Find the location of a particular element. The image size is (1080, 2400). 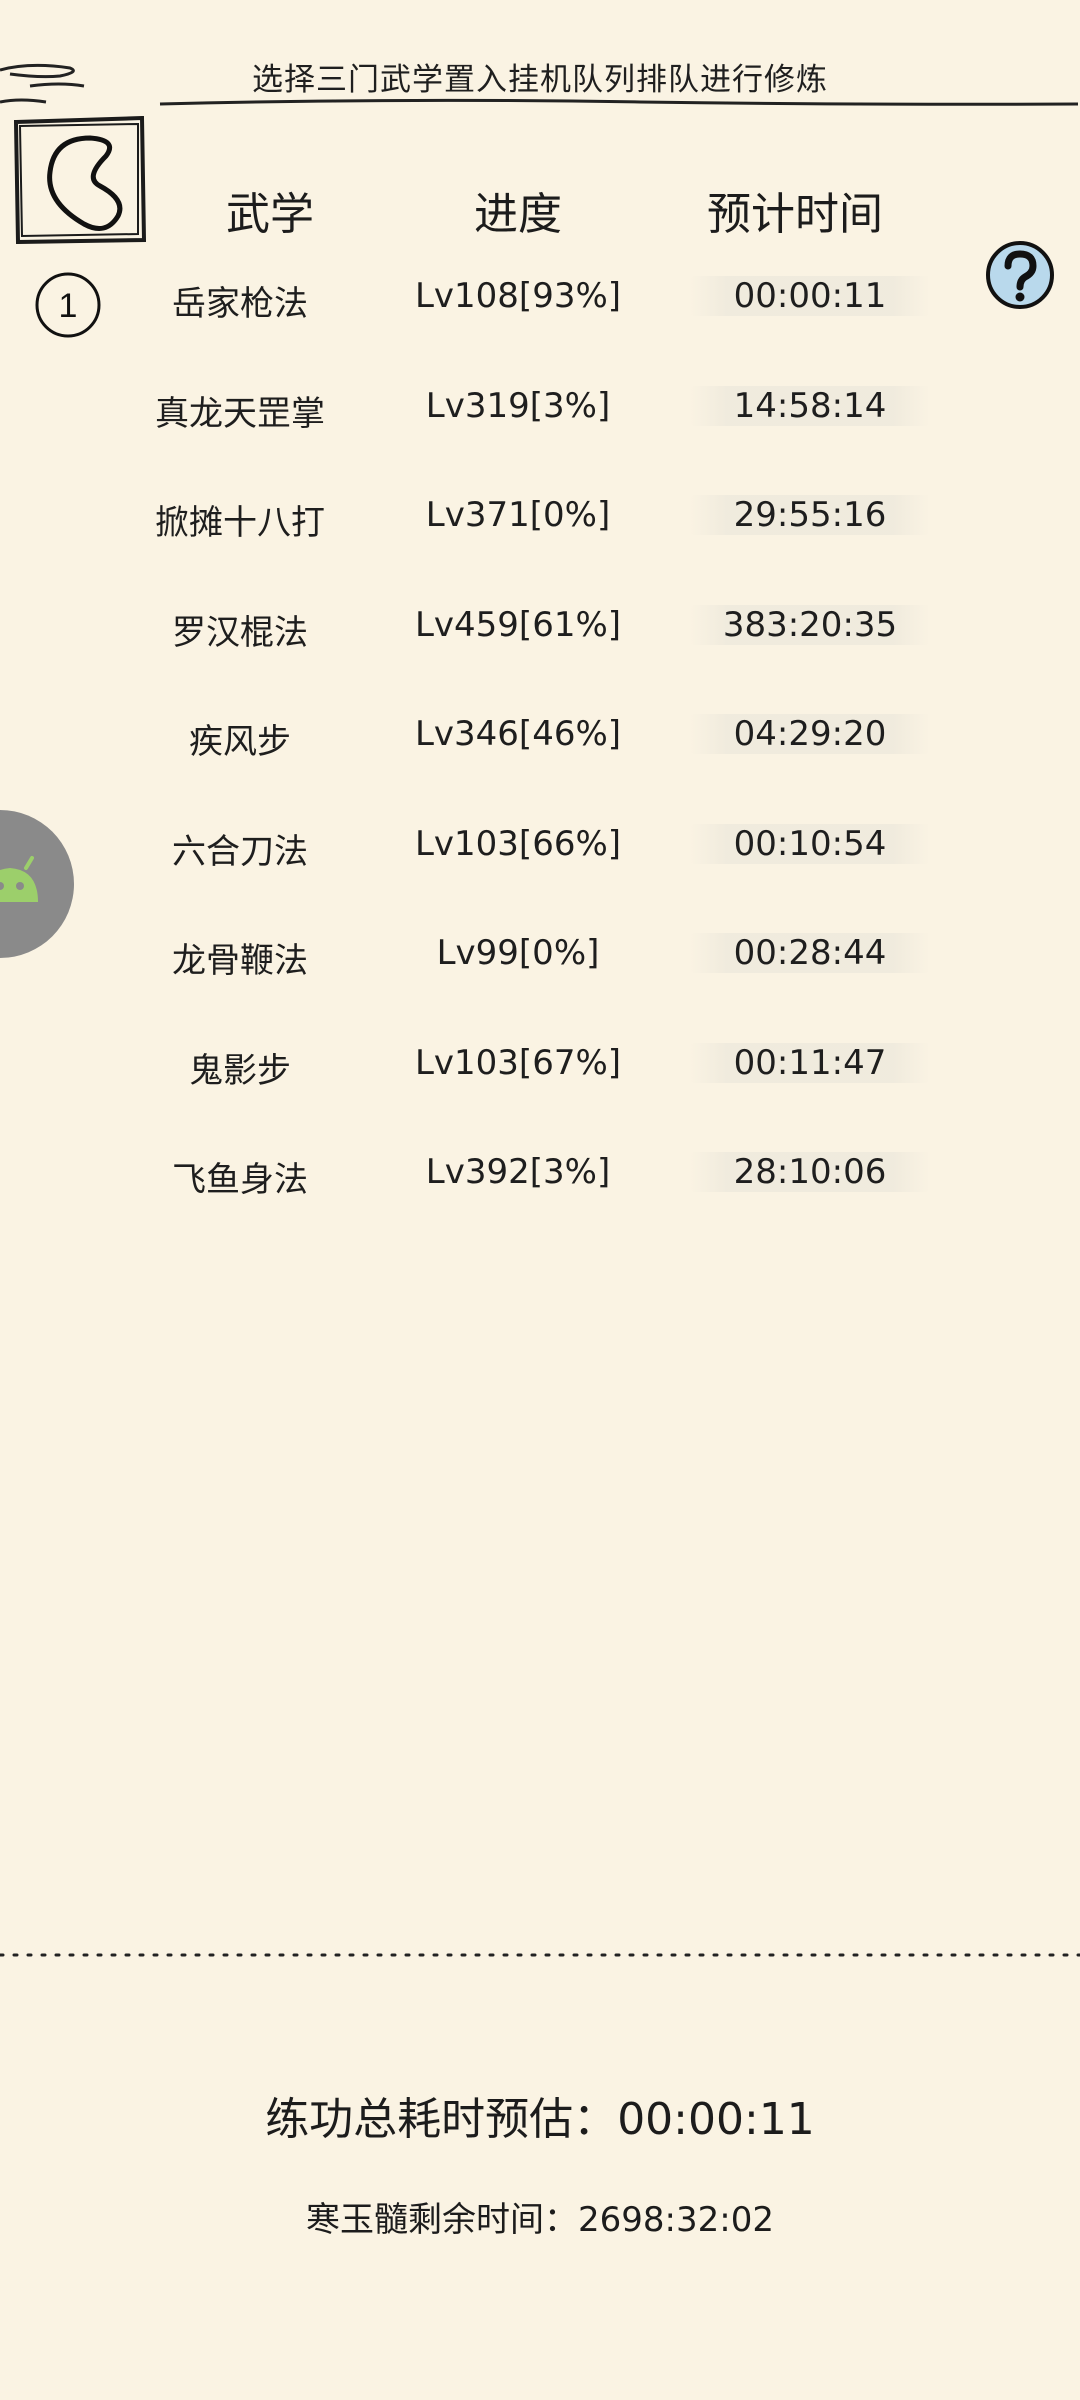

remaining-item-time: 寒玉髓剩余时间：2698:32:02 is located at coordinates (540, 2216).